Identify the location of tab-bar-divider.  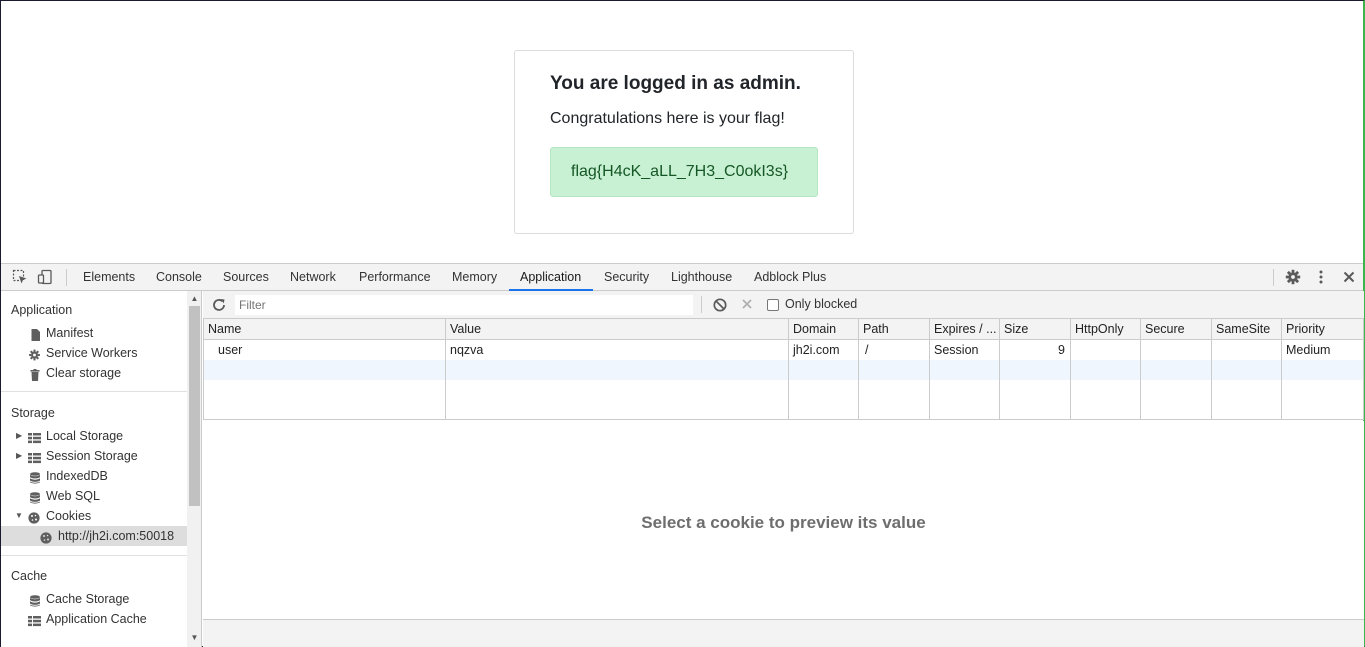
(66, 277).